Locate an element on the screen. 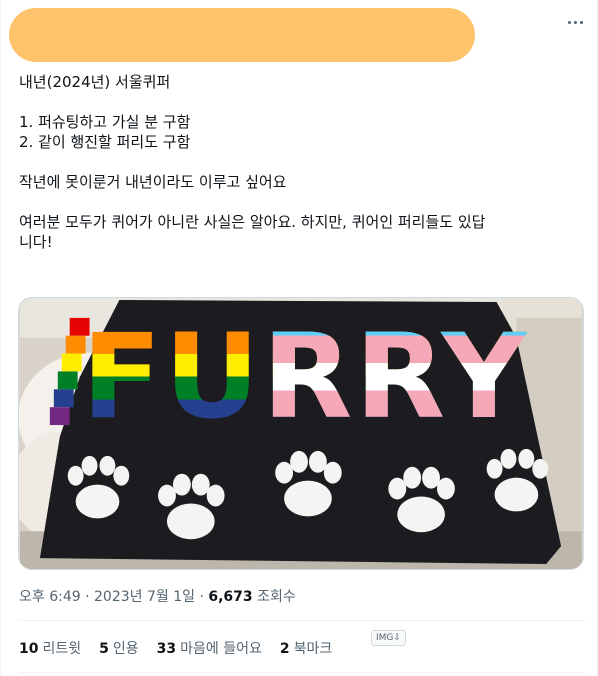 Image resolution: width=598 pixels, height=676 pixels. engagement-stats: 10 리트윗 5 인용 33 마음에 들어요 2 북마크 is located at coordinates (175, 649).